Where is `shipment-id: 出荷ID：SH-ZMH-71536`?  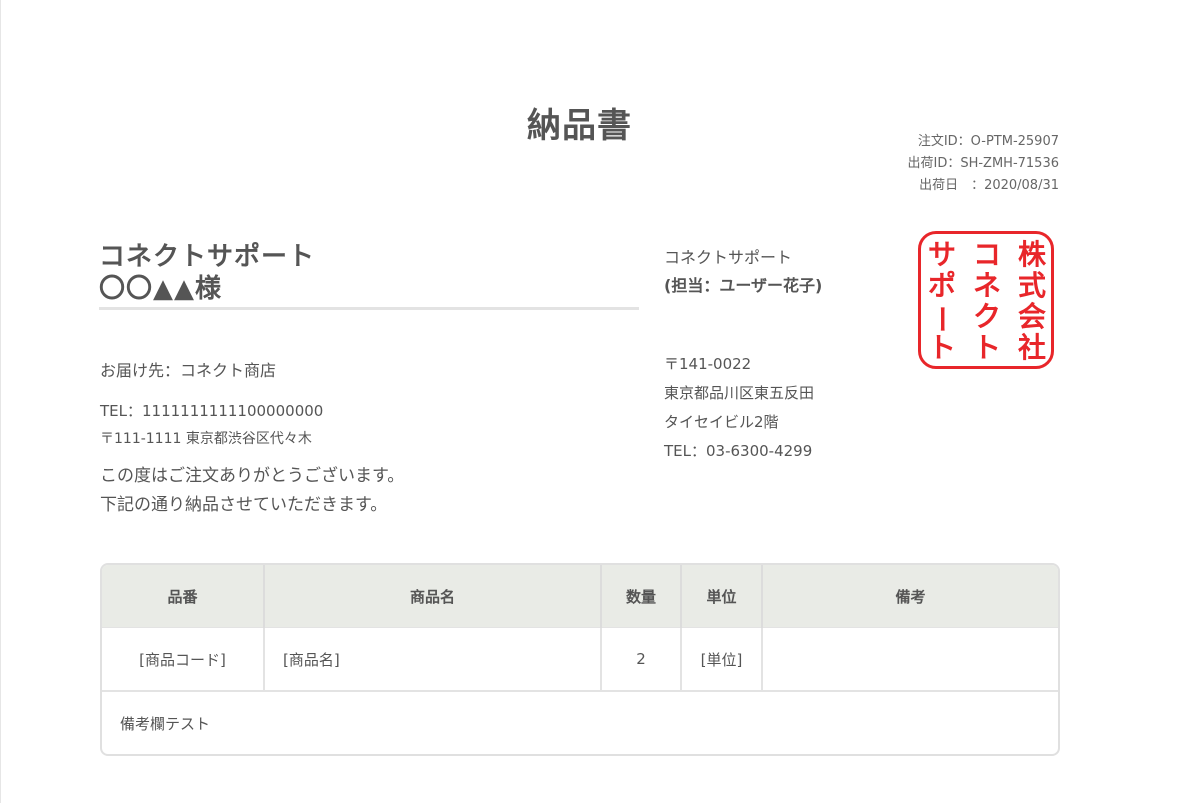
shipment-id: 出荷ID：SH-ZMH-71536 is located at coordinates (983, 163).